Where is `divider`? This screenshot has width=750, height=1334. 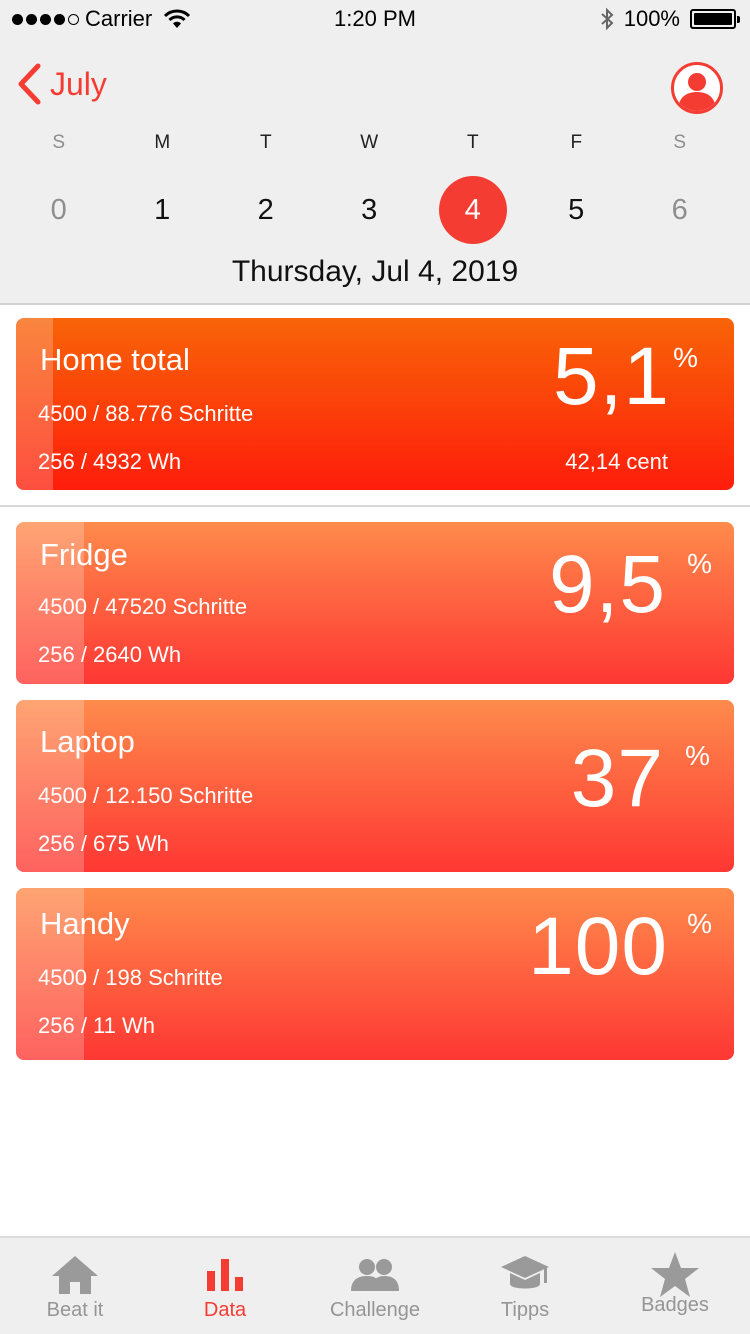 divider is located at coordinates (375, 506).